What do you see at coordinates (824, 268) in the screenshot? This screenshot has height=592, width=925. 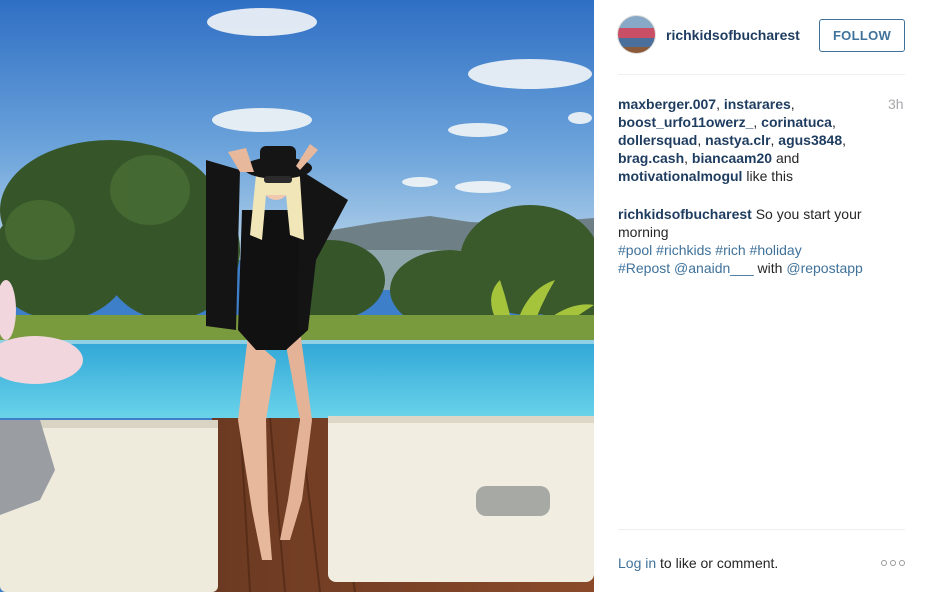 I see `mention-link: @repostapp` at bounding box center [824, 268].